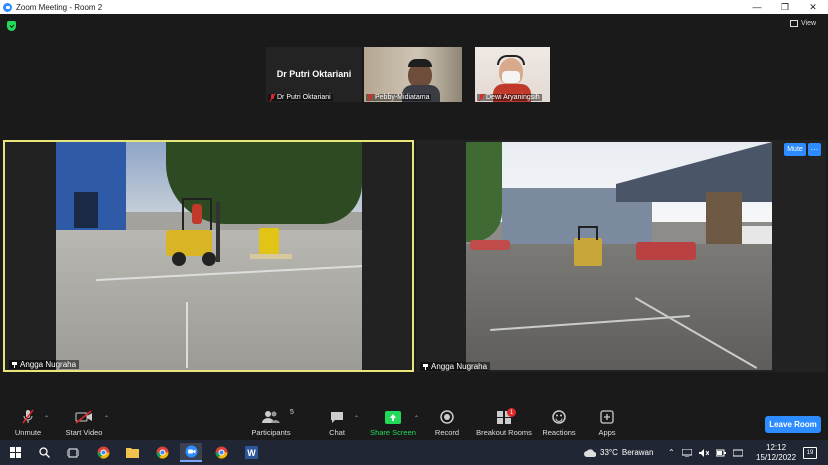 This screenshot has height=465, width=828. Describe the element at coordinates (607, 432) in the screenshot. I see `apps-label: Apps` at that location.